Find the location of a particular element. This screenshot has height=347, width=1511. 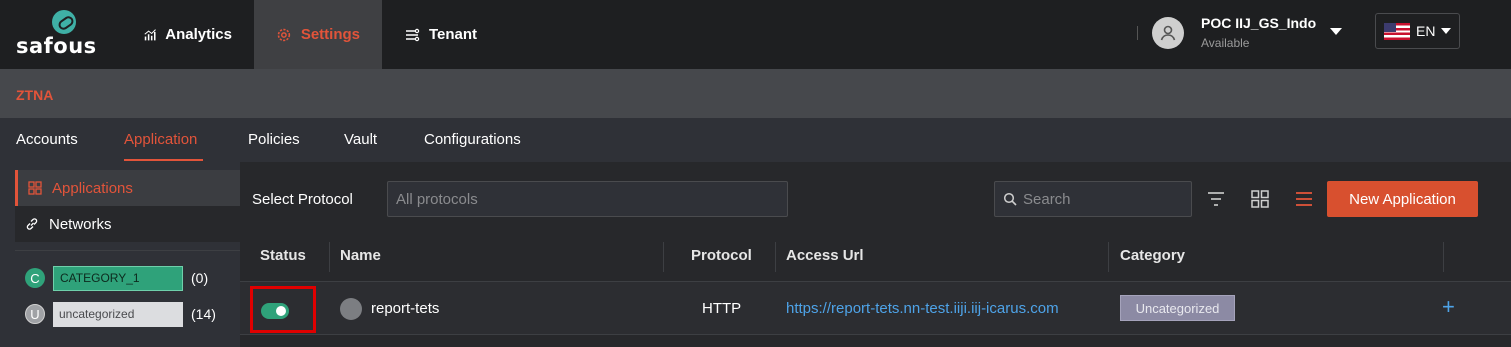

grid-icon is located at coordinates (35, 188).